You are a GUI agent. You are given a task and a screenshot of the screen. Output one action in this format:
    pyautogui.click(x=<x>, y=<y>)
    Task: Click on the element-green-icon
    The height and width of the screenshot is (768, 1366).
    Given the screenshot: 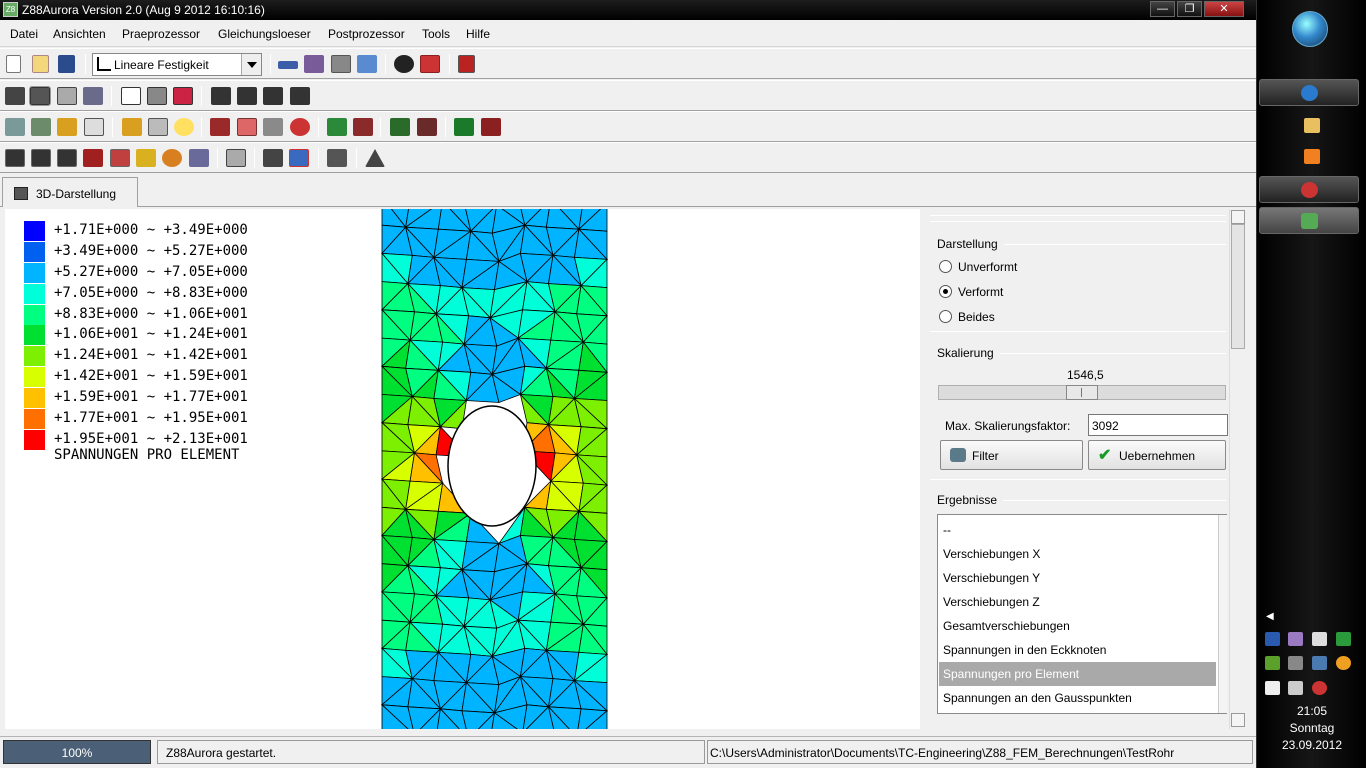 What is the action you would take?
    pyautogui.click(x=464, y=127)
    